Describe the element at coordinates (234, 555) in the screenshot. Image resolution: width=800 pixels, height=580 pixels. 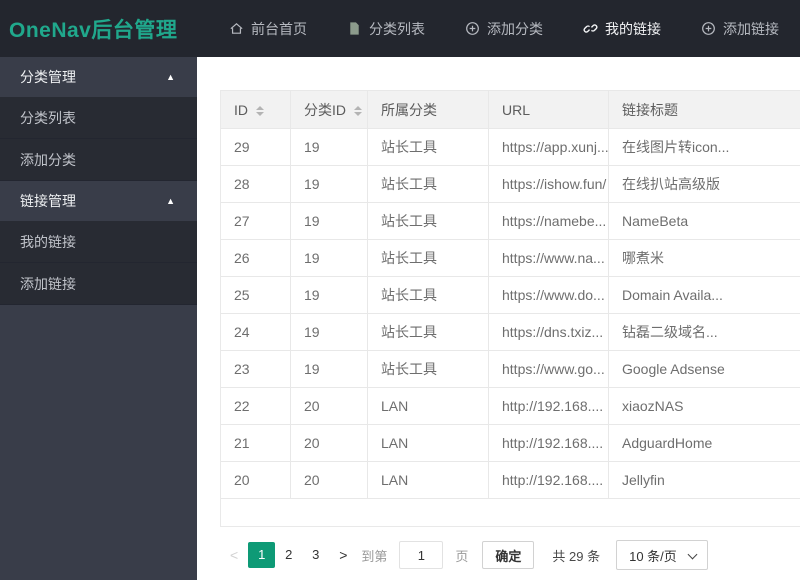
I see `prev-page-button: <` at that location.